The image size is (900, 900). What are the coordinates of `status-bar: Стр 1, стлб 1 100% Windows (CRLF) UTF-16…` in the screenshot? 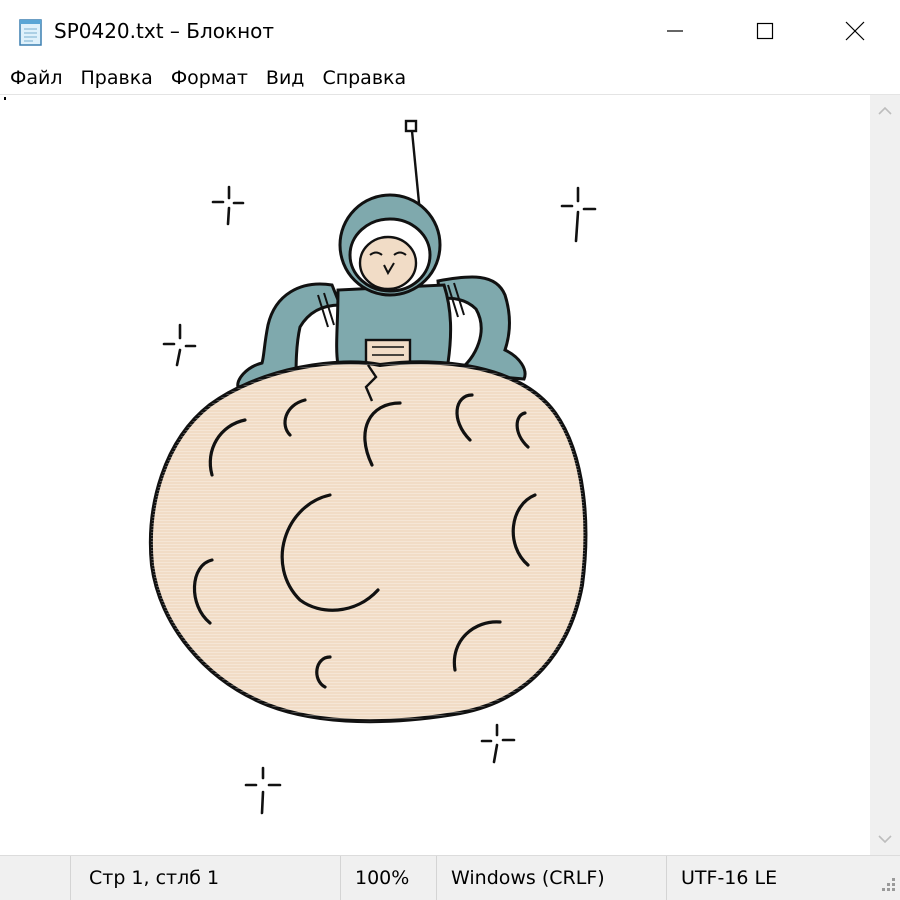 It's located at (450, 877).